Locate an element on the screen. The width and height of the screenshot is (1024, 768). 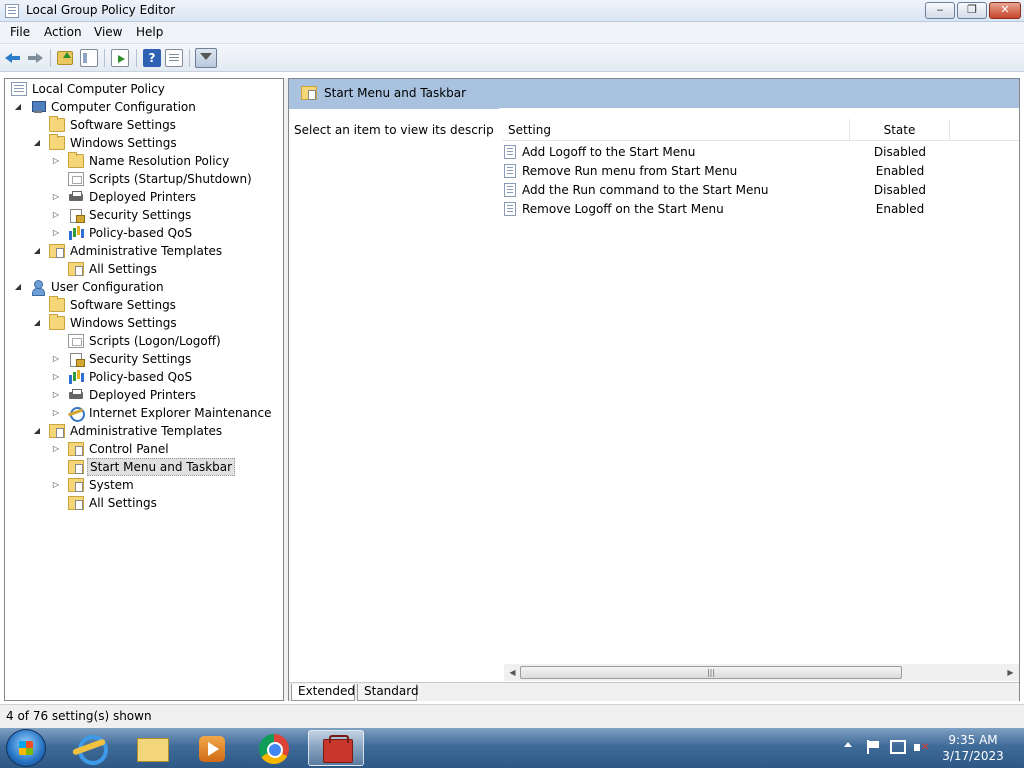
title-bar: Local Group Policy Editor ‒ ❐ ✕ is located at coordinates (512, 11).